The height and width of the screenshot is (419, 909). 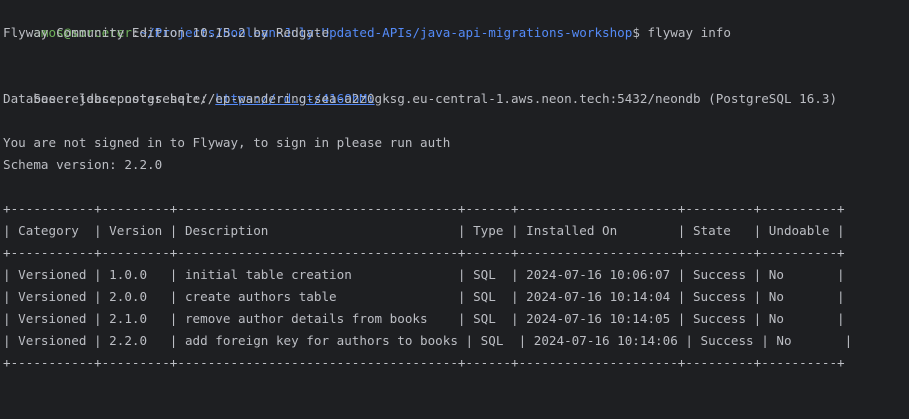 What do you see at coordinates (83, 164) in the screenshot?
I see `schema-version-line: Schema version: 2.2.0` at bounding box center [83, 164].